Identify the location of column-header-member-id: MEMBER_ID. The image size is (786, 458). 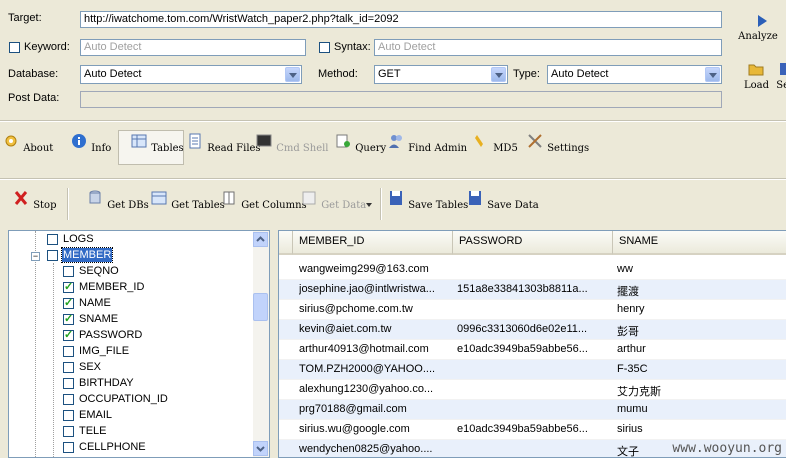
(373, 243).